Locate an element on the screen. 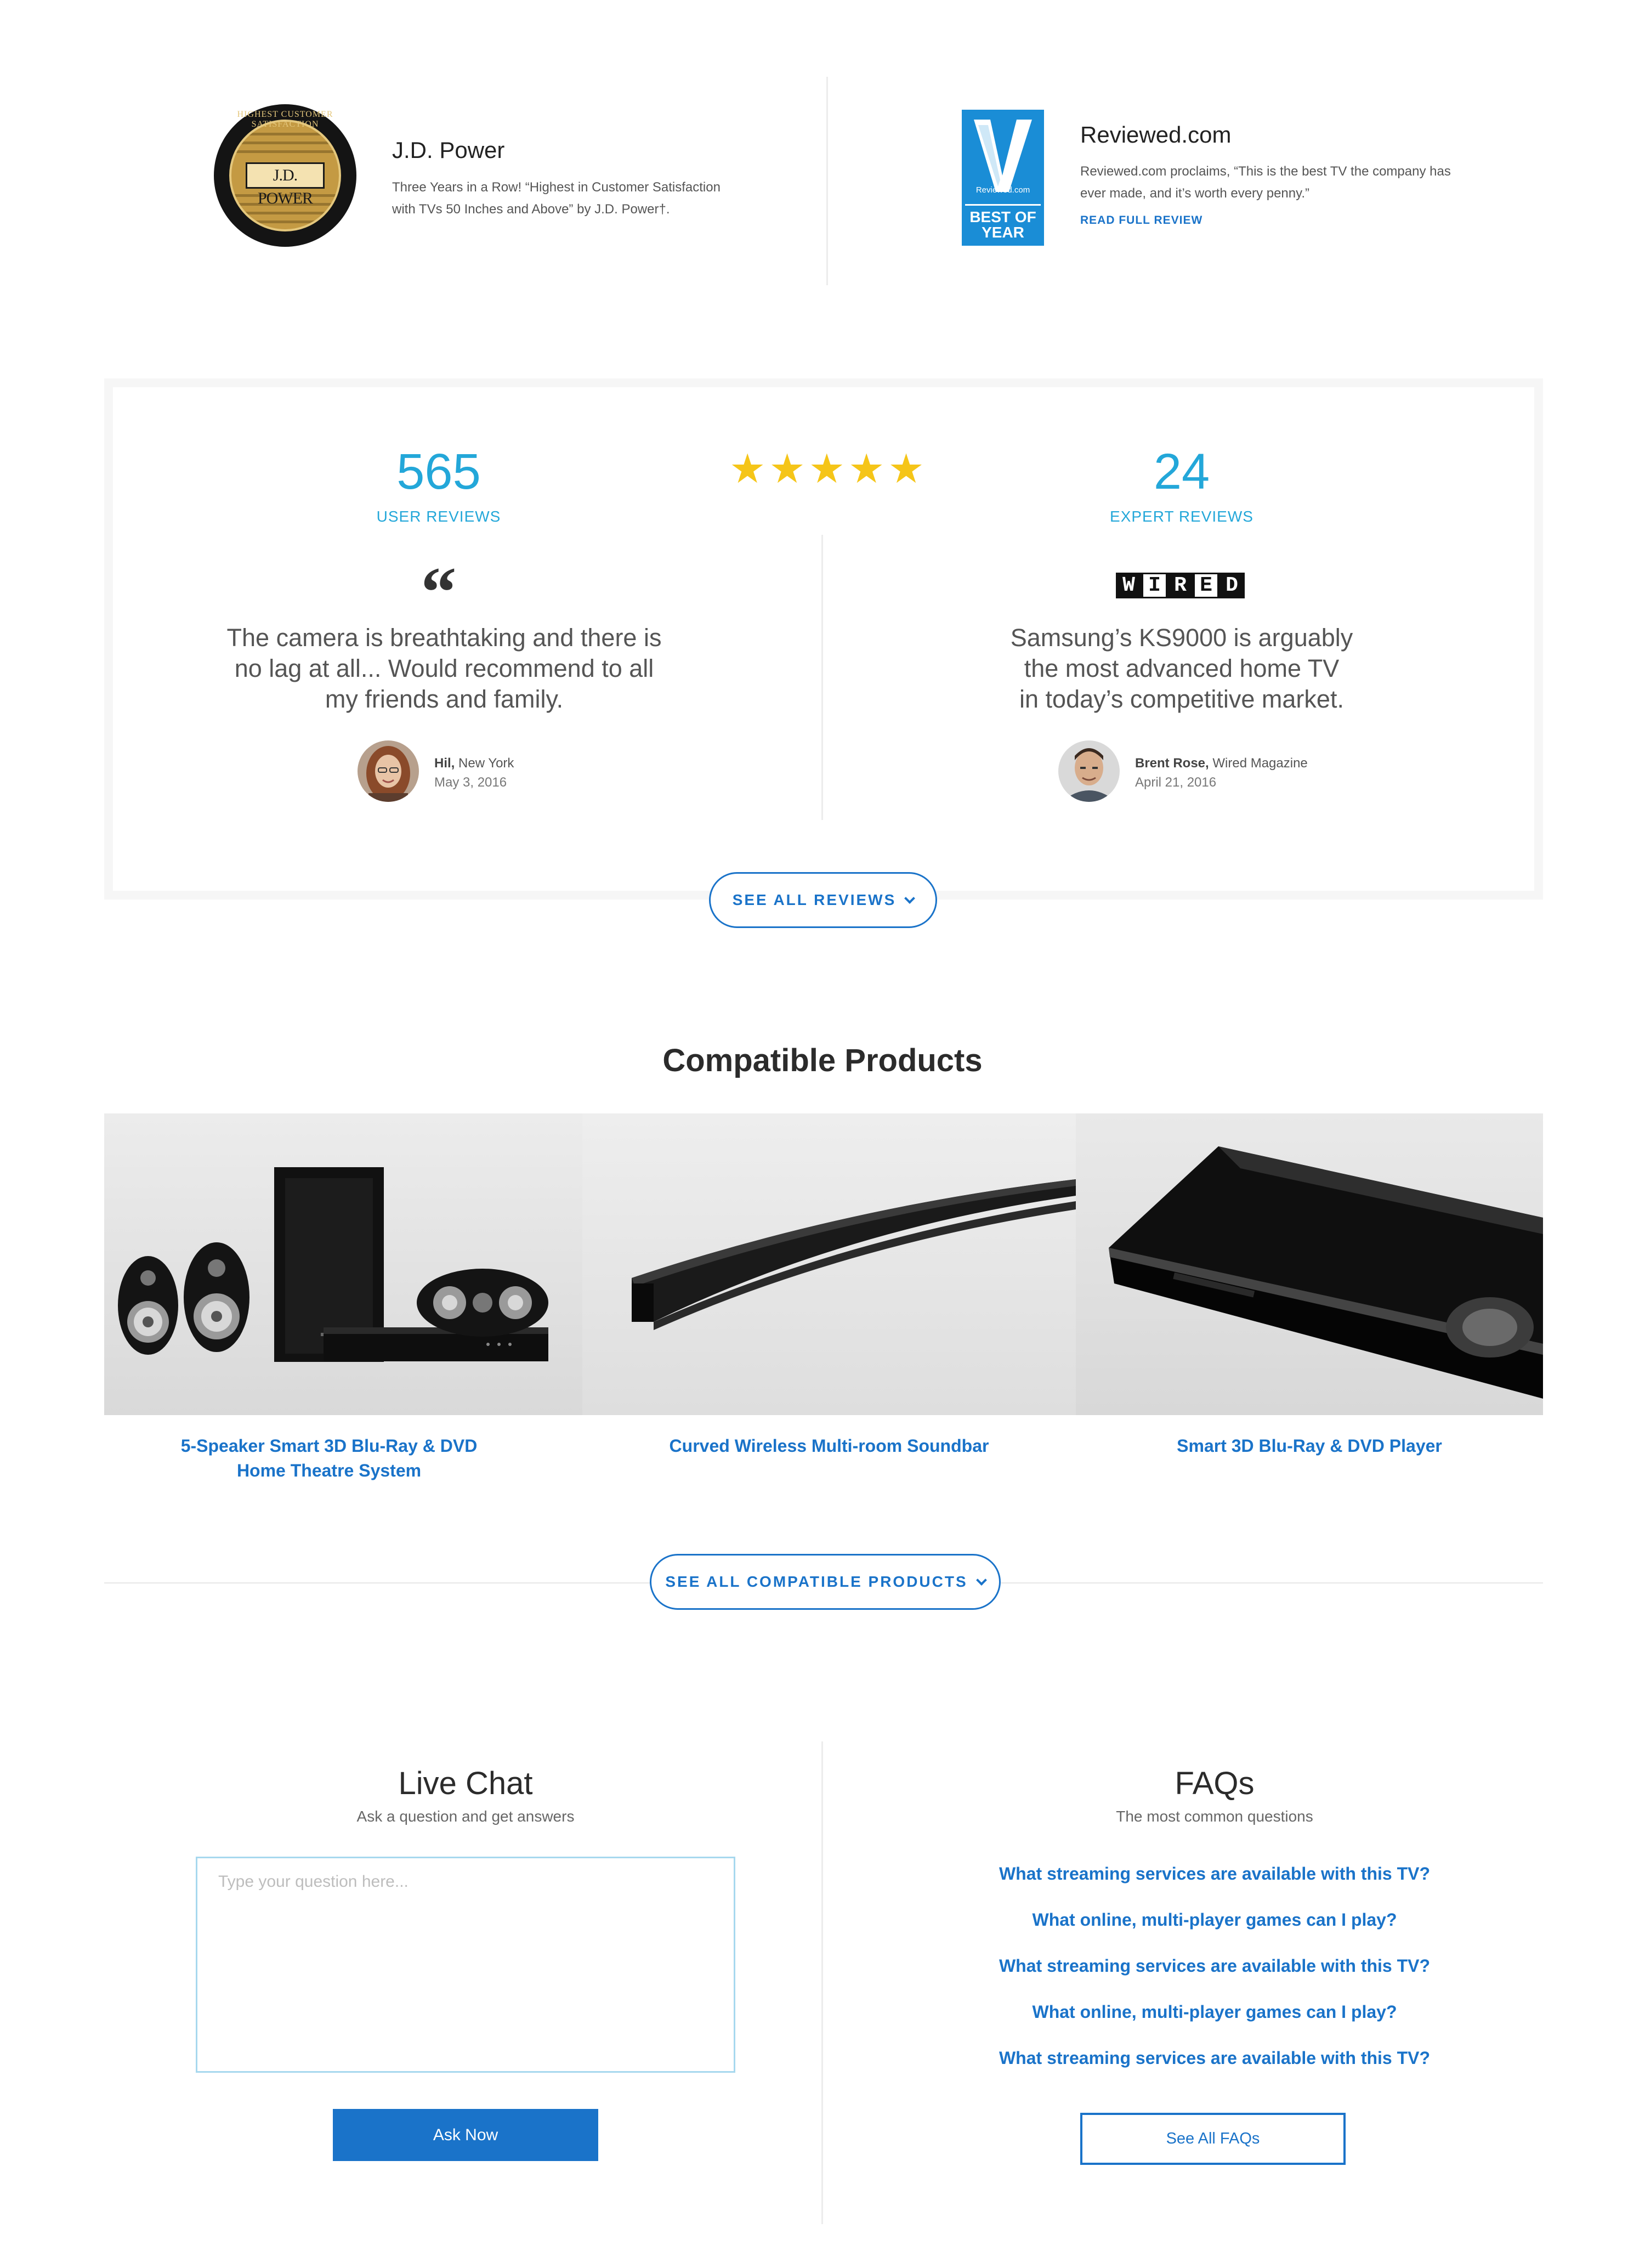  reviewed-logo-badge: BEST OF YEAR is located at coordinates (1003, 225).